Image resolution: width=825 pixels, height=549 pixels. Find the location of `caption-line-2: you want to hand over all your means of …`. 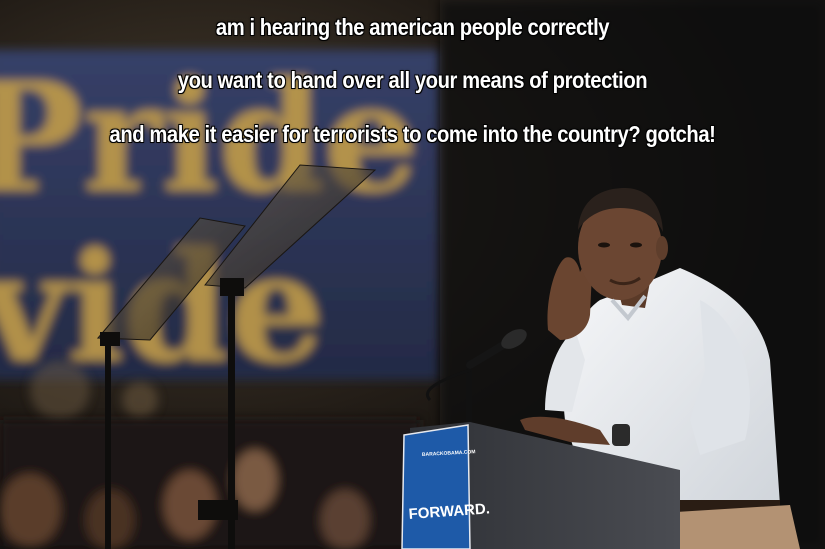

caption-line-2: you want to hand over all your means of … is located at coordinates (412, 80).